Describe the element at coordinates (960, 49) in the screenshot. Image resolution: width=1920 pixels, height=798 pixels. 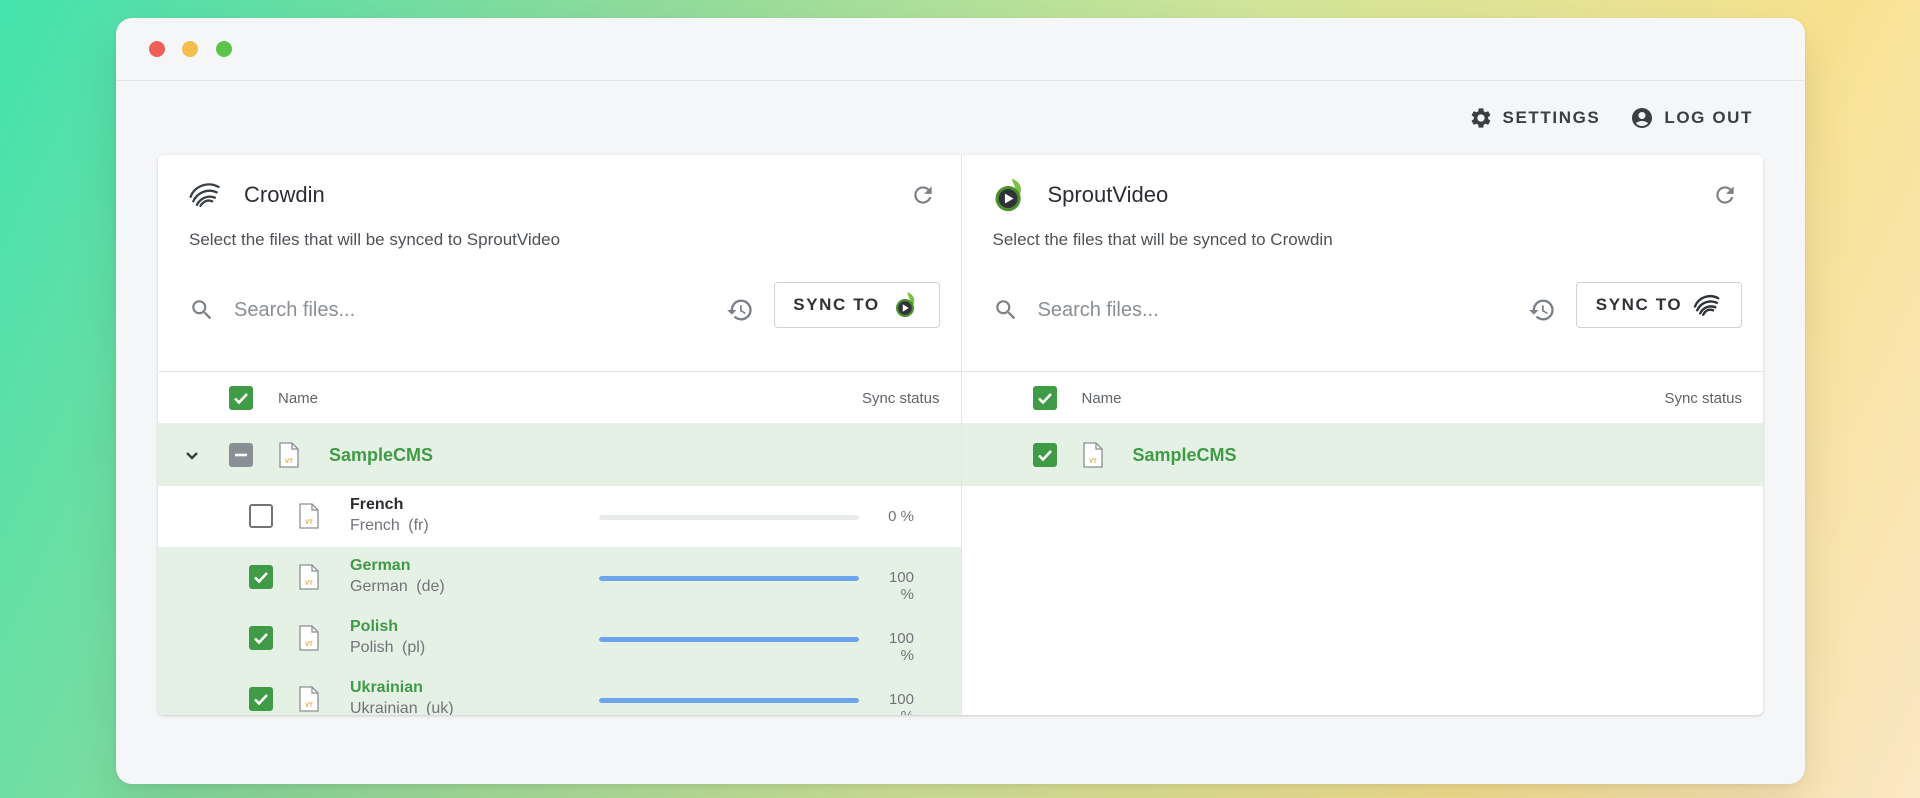
I see `title-bar` at that location.